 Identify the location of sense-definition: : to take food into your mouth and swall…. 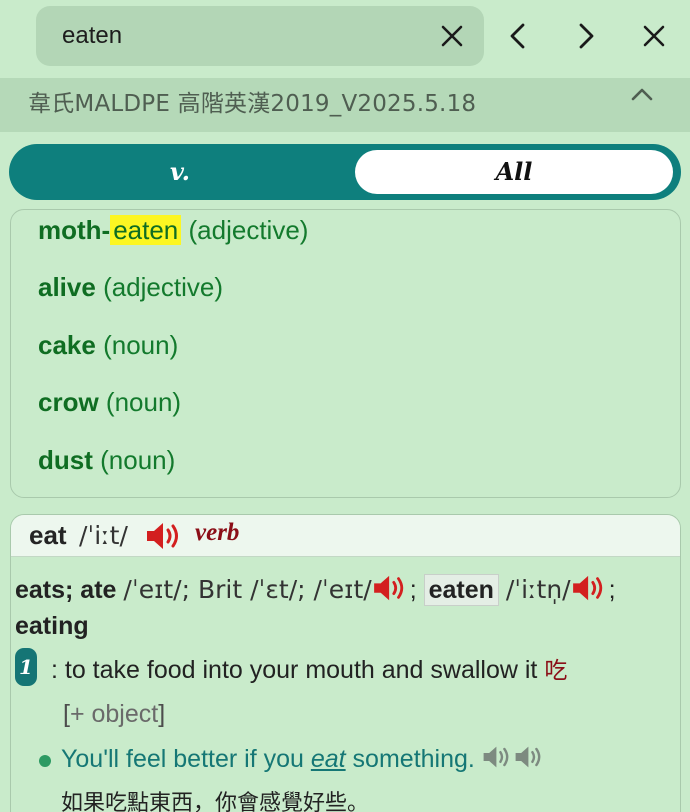
(294, 670).